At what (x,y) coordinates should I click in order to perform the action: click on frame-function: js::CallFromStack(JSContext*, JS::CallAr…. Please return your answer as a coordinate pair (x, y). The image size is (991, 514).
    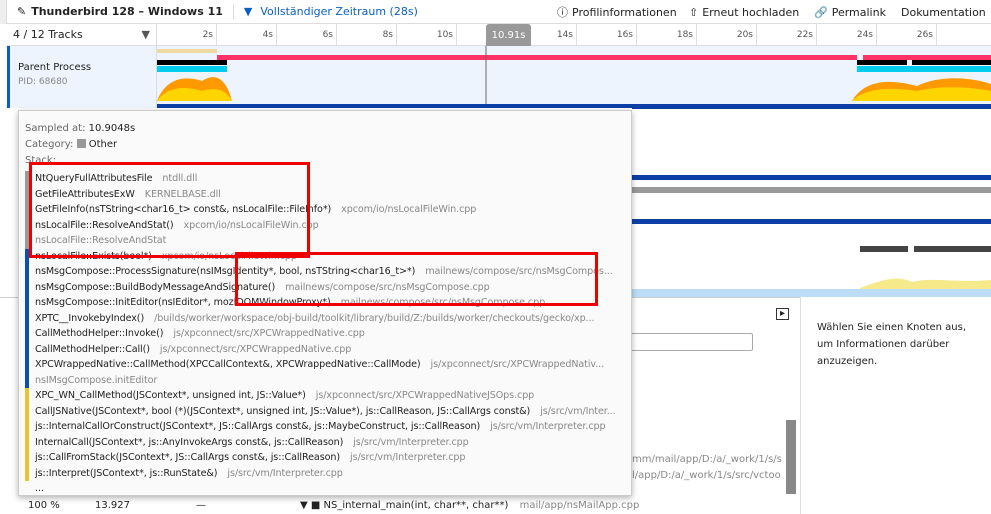
    Looking at the image, I should click on (187, 457).